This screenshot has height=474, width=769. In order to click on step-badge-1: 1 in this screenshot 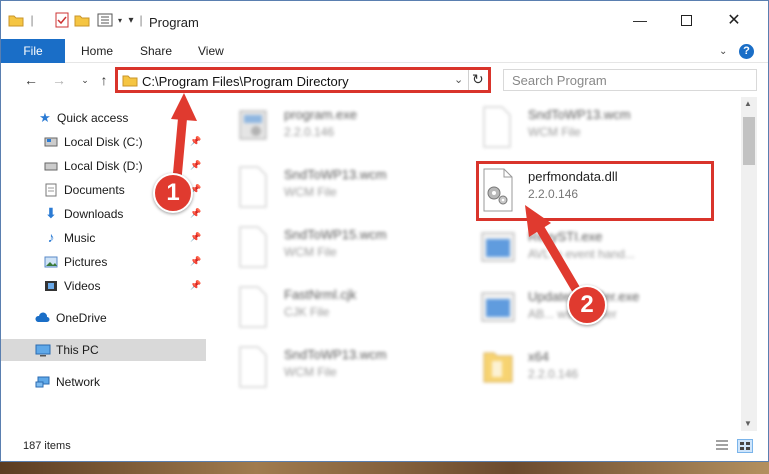, I will do `click(173, 193)`.